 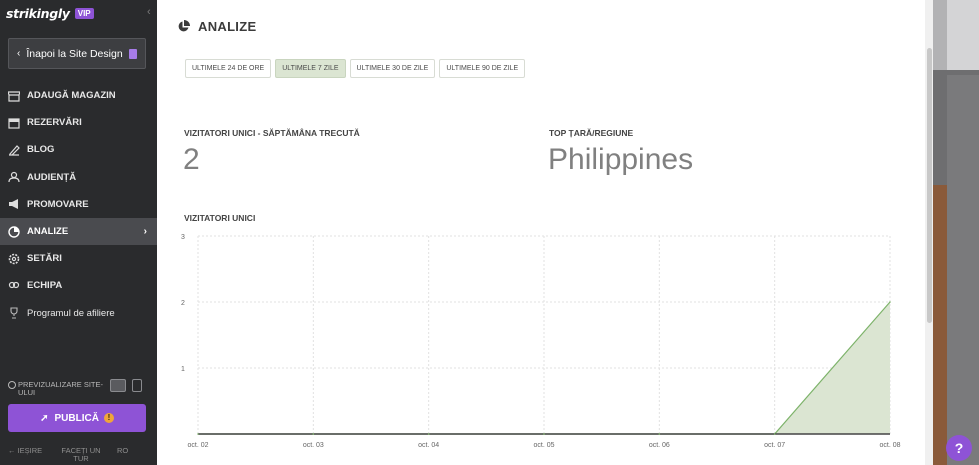 I want to click on publish-button: ➚ PUBLICĂ !, so click(x=77, y=418).